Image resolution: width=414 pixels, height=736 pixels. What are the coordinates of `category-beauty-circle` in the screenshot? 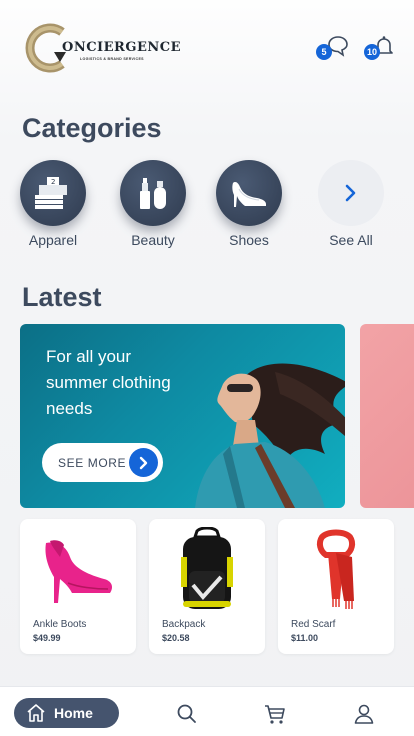 It's located at (153, 193).